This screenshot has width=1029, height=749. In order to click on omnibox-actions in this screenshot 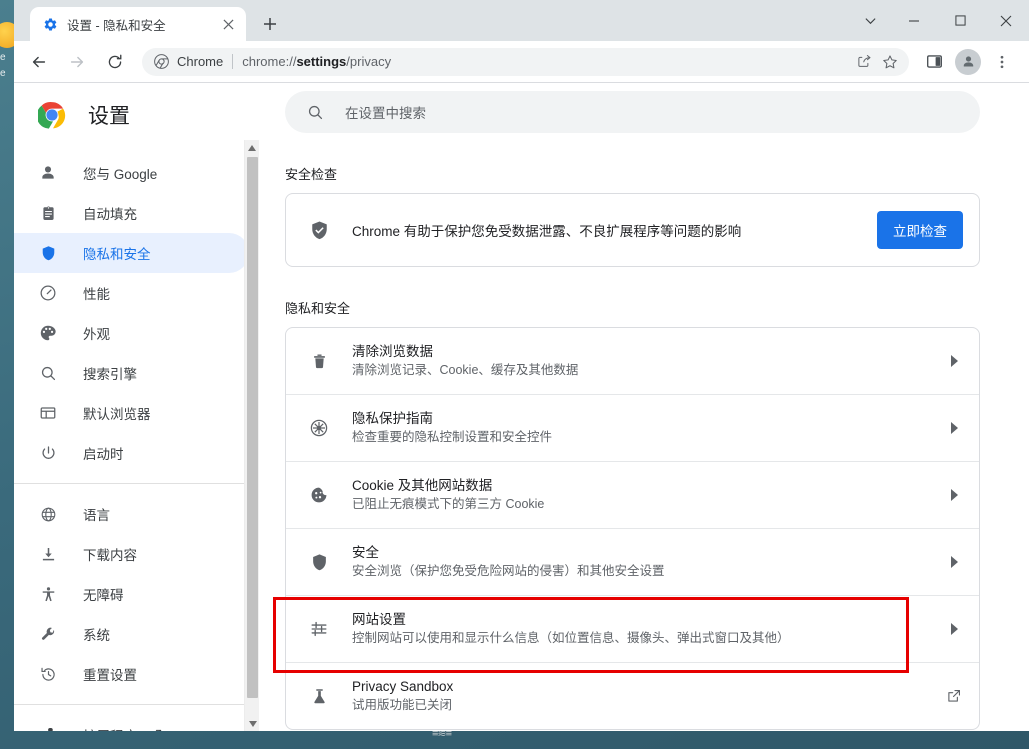, I will do `click(877, 62)`.